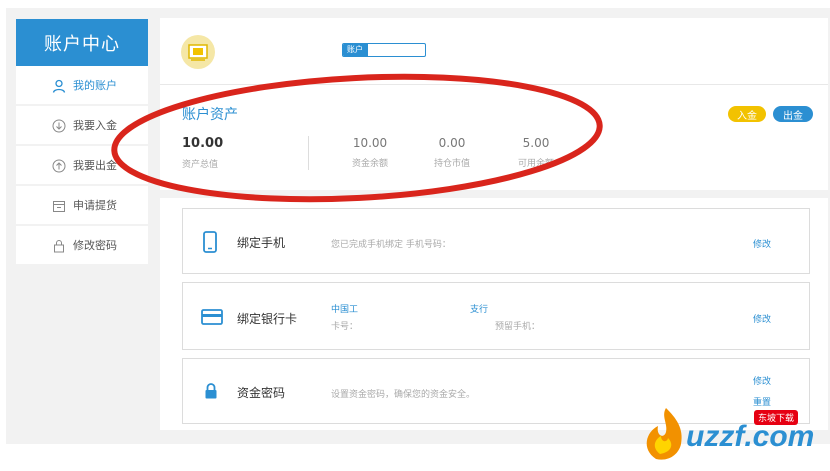 Image resolution: width=830 pixels, height=471 pixels. Describe the element at coordinates (212, 317) in the screenshot. I see `bank-card-icon` at that location.